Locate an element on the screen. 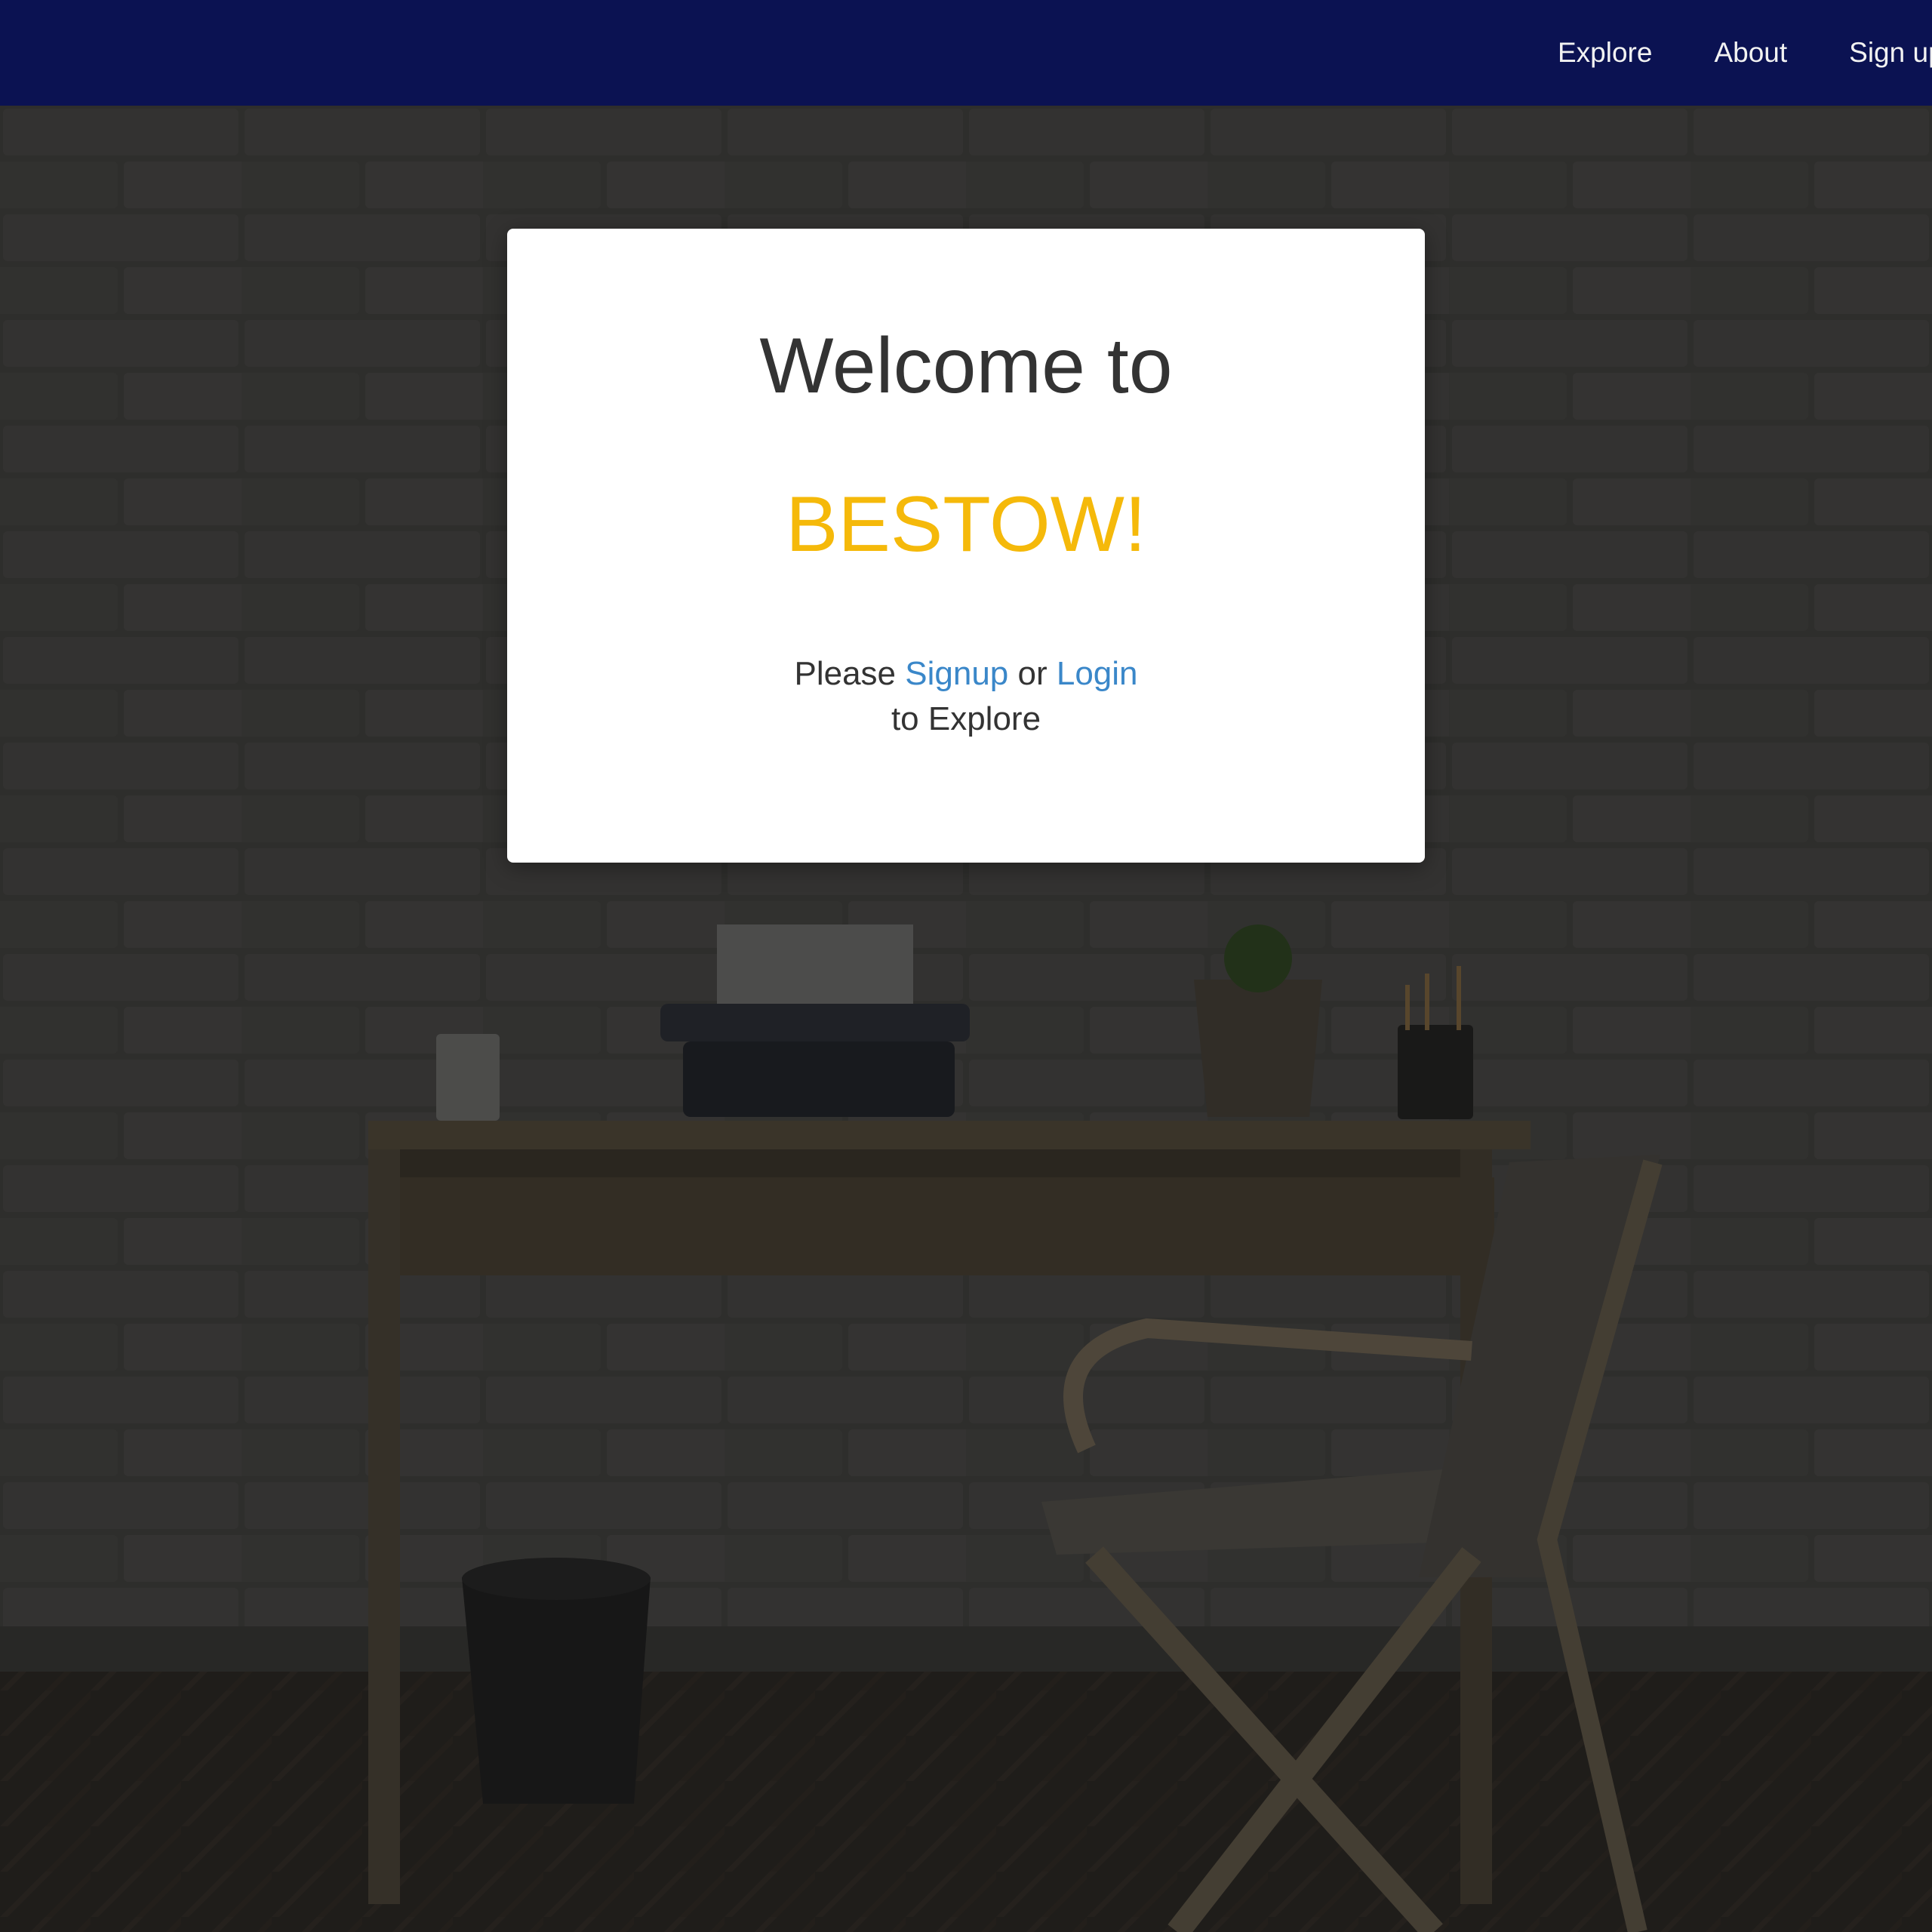 The height and width of the screenshot is (1932, 1932). signup-link: Signup is located at coordinates (956, 673).